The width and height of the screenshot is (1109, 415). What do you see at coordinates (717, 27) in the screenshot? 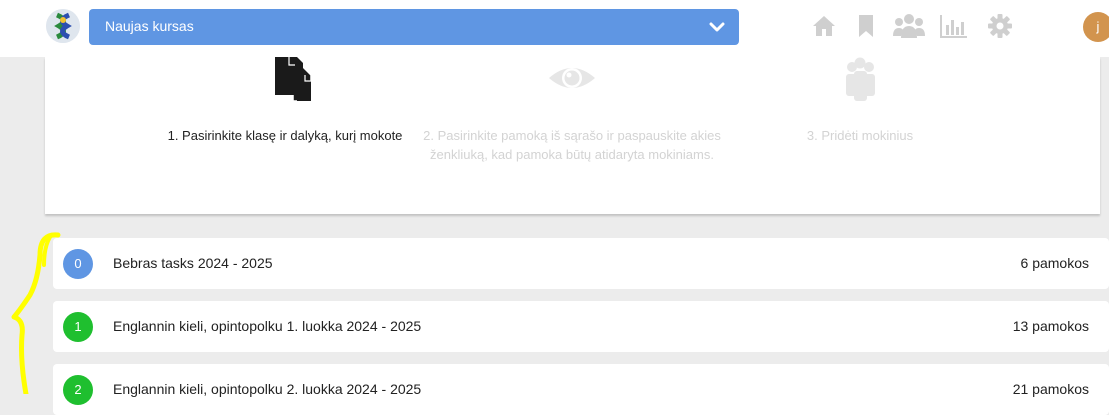
I see `chevron-down-icon` at bounding box center [717, 27].